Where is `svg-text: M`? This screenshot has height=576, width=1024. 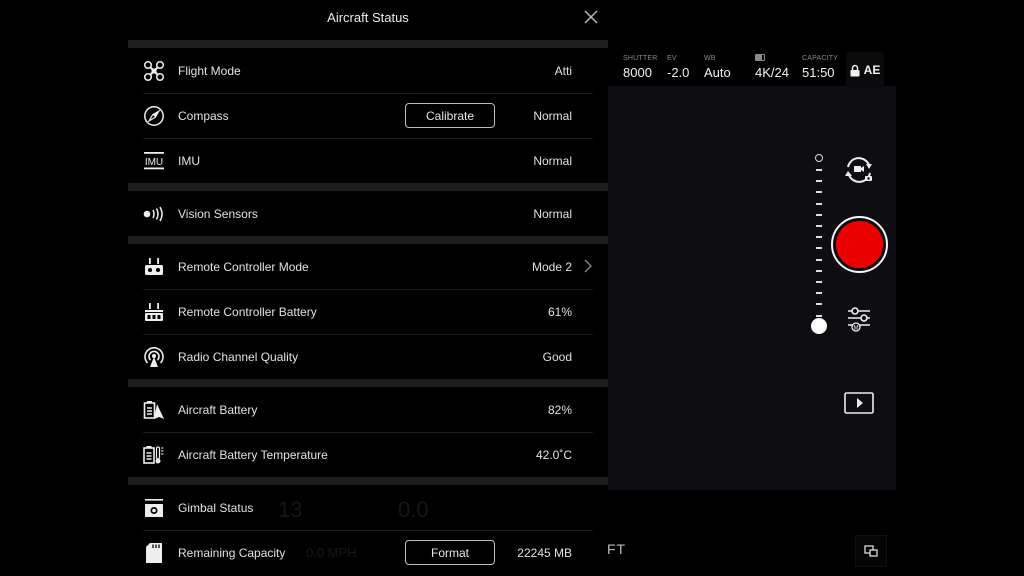 svg-text: M is located at coordinates (856, 329).